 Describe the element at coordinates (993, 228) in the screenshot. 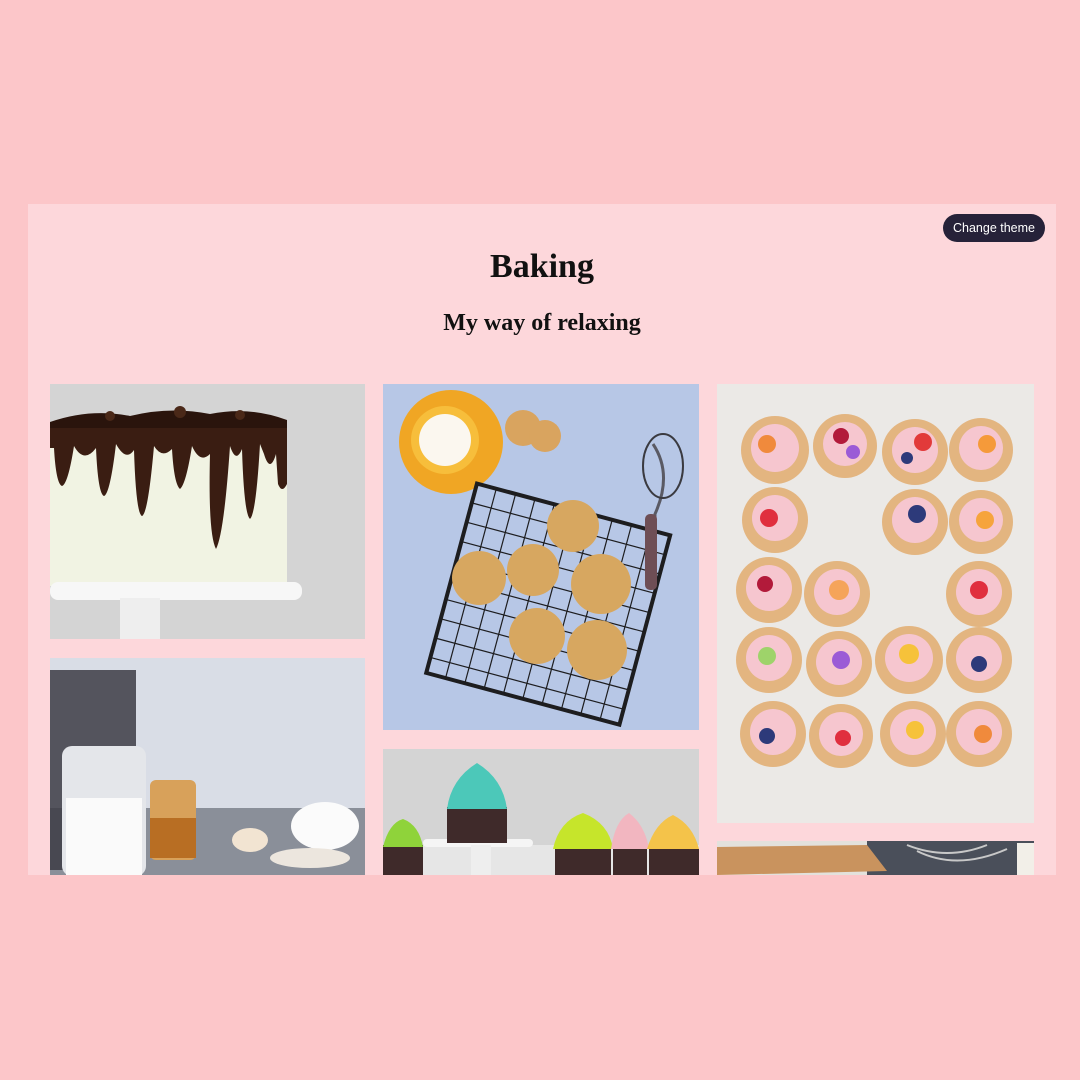

I see `change-theme-button: Change theme` at that location.